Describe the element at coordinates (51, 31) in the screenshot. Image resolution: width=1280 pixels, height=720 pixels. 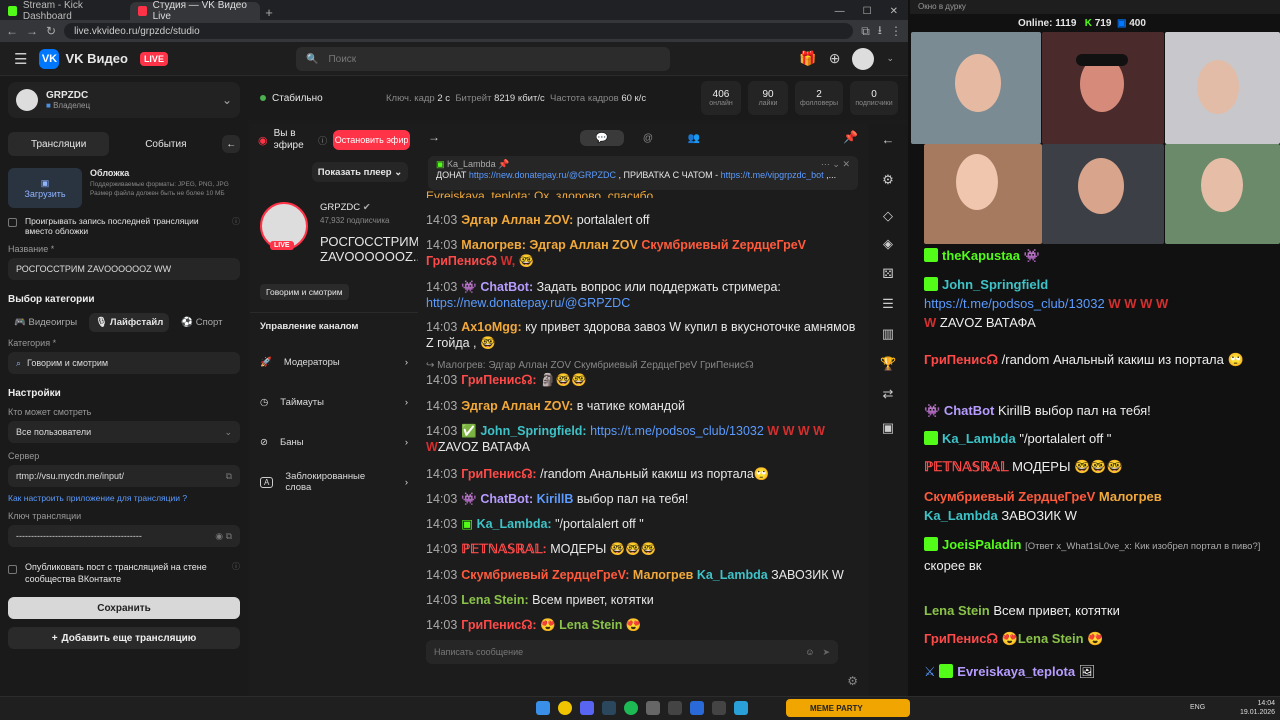
I see `reload-icon: ↻` at that location.